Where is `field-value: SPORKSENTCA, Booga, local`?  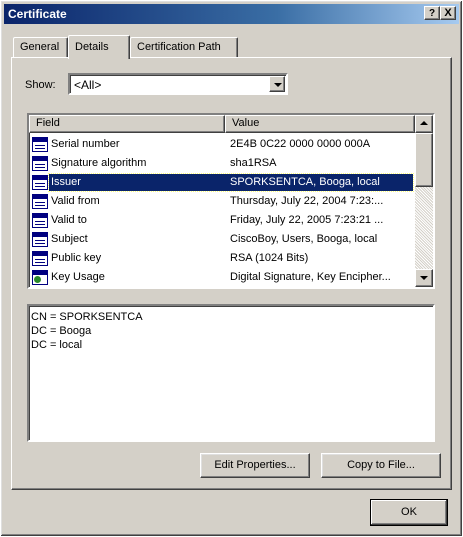
field-value: SPORKSENTCA, Booga, local is located at coordinates (305, 182).